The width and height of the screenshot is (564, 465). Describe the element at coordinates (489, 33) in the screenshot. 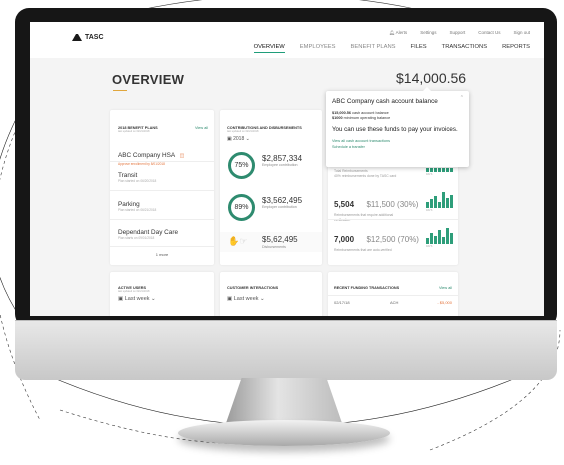

I see `contact-link: Contact Us` at that location.